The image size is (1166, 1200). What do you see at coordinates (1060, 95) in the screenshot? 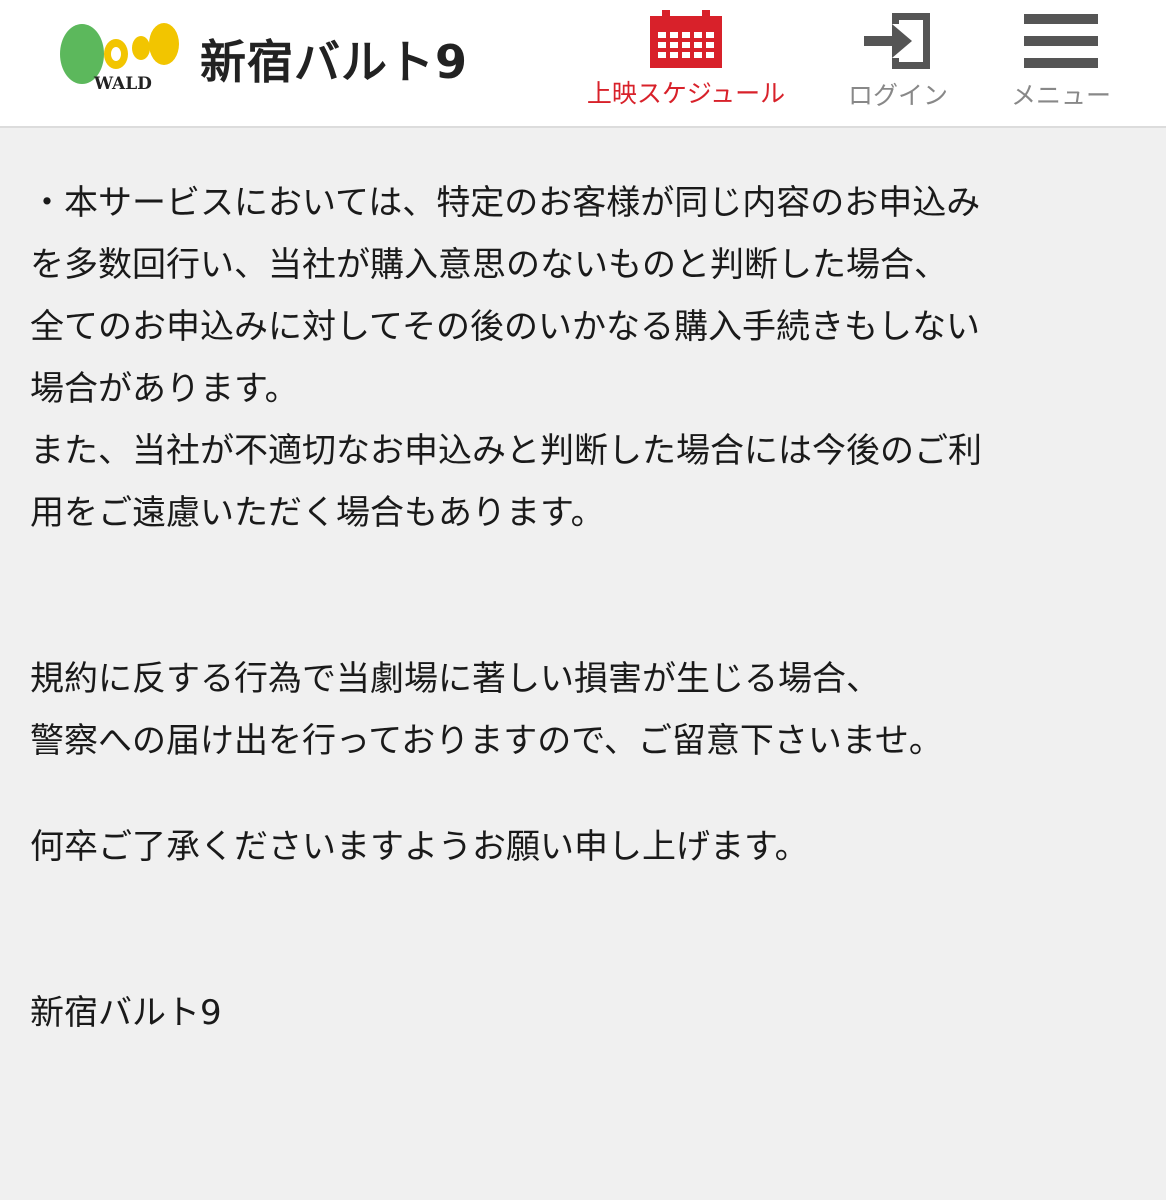
I see `nav-menu-label: メニュー` at bounding box center [1060, 95].